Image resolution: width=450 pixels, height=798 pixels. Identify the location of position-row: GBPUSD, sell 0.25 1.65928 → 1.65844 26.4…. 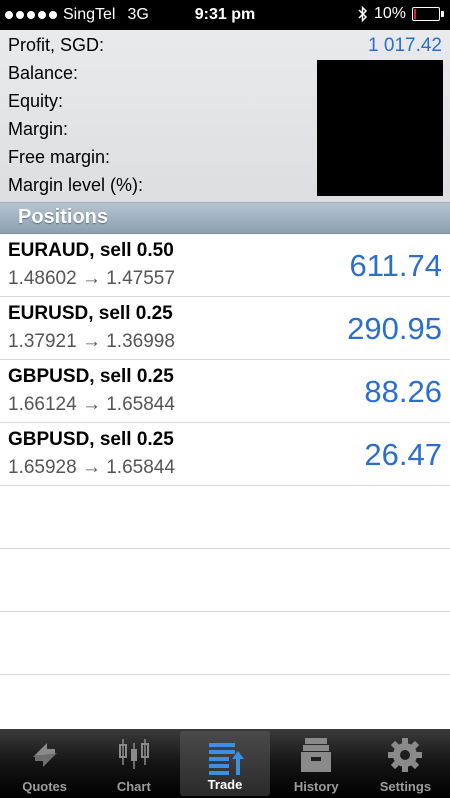
(225, 454).